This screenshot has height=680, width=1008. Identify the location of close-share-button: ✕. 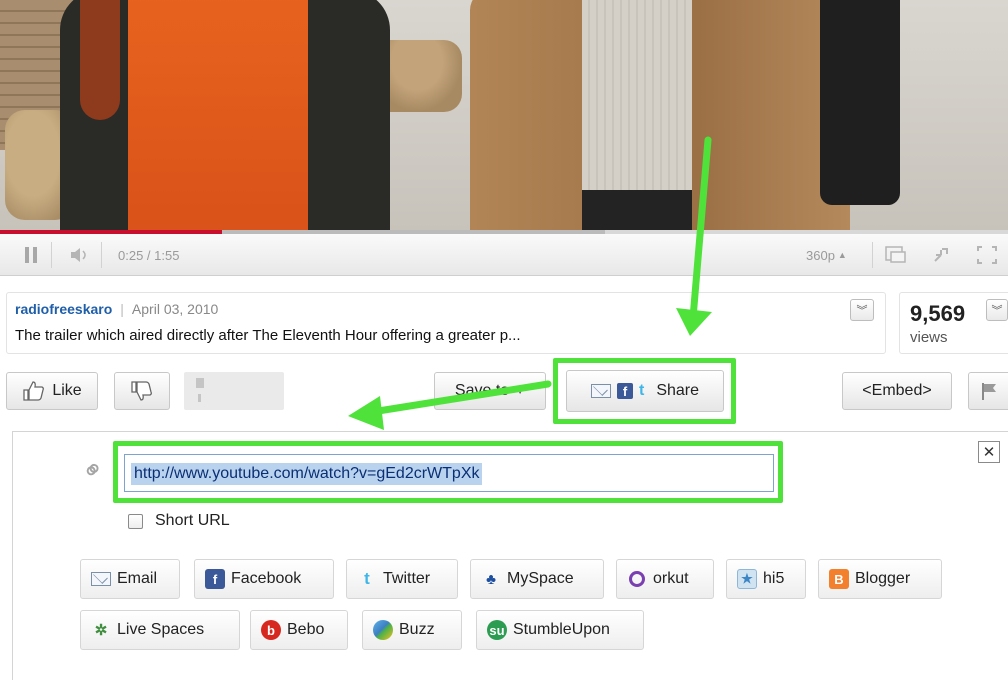
(989, 452).